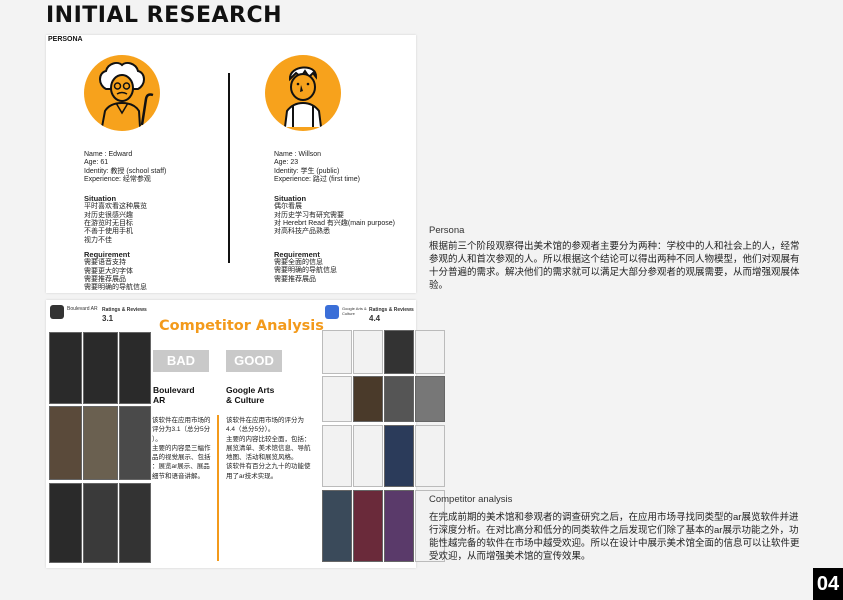 Image resolution: width=843 pixels, height=600 pixels. What do you see at coordinates (265, 420) in the screenshot?
I see `desc-line: 该软件在应用市场的评分为` at bounding box center [265, 420].